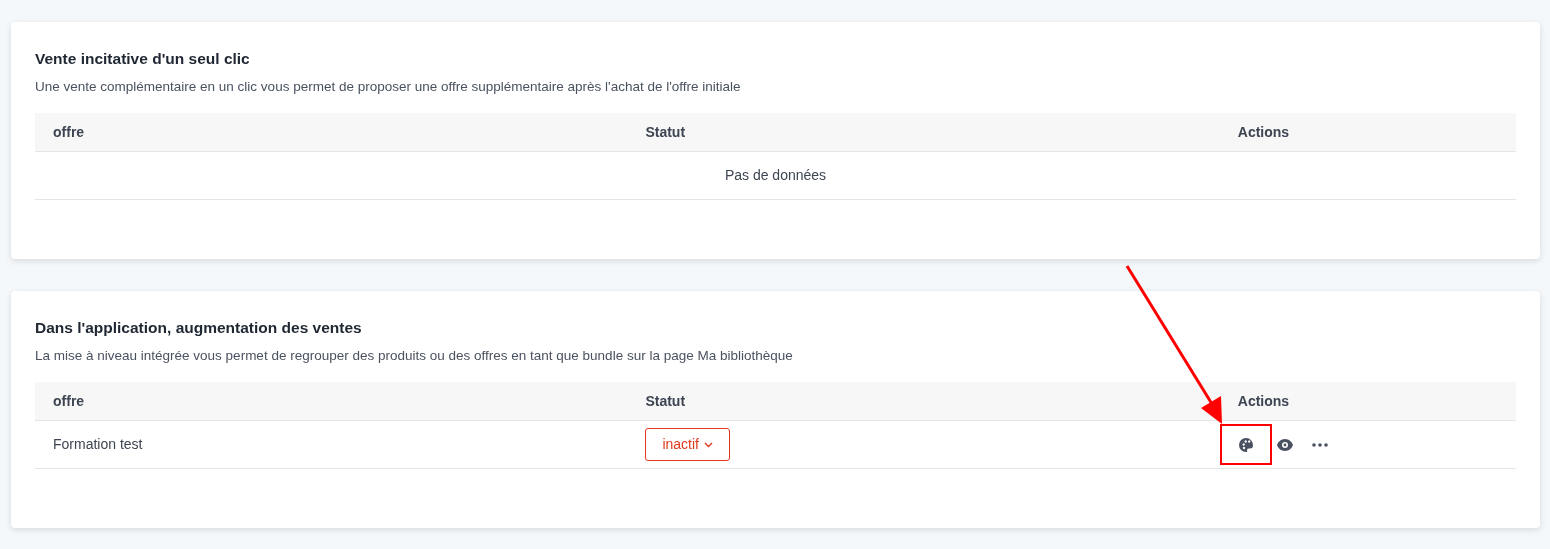 Image resolution: width=1550 pixels, height=549 pixels. I want to click on section-description: La mise à niveau intégrée vous permet de regrouper des produits ou des offres en tant que bundle sur la page Ma bibliothèque, so click(414, 355).